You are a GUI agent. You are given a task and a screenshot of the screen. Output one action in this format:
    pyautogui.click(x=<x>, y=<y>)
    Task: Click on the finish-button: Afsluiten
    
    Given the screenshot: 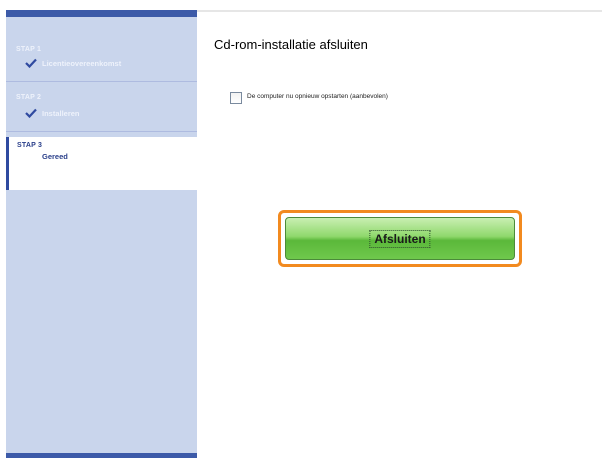 What is the action you would take?
    pyautogui.click(x=400, y=238)
    